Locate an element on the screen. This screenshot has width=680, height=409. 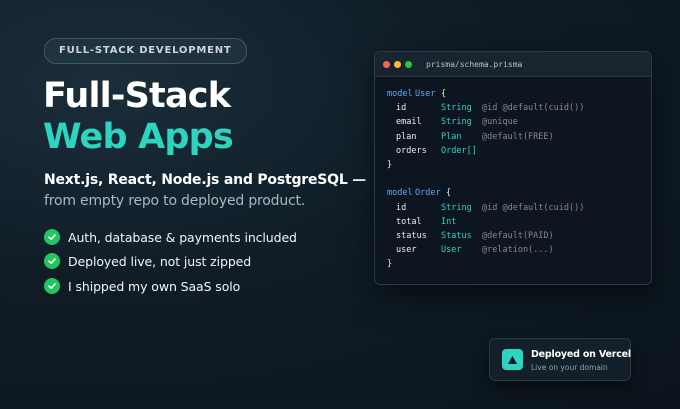
code-token: @default(PAID) is located at coordinates (518, 236).